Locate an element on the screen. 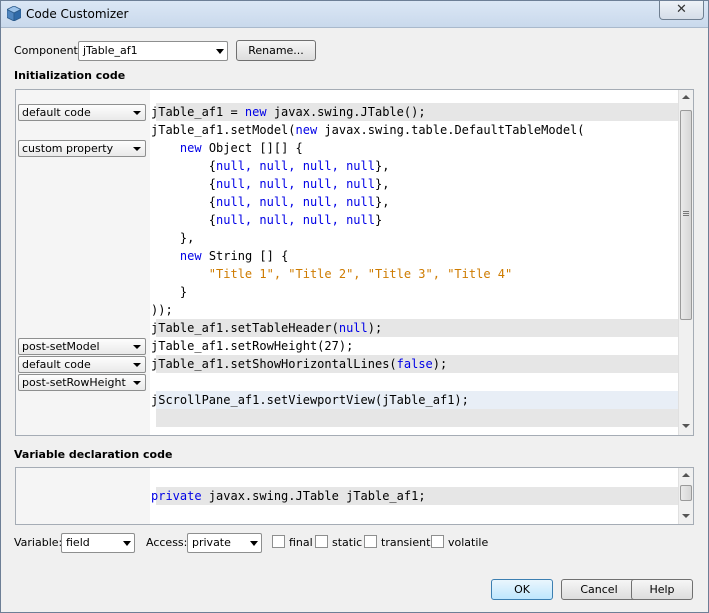 The height and width of the screenshot is (613, 709). volatile-checkbox is located at coordinates (437, 541).